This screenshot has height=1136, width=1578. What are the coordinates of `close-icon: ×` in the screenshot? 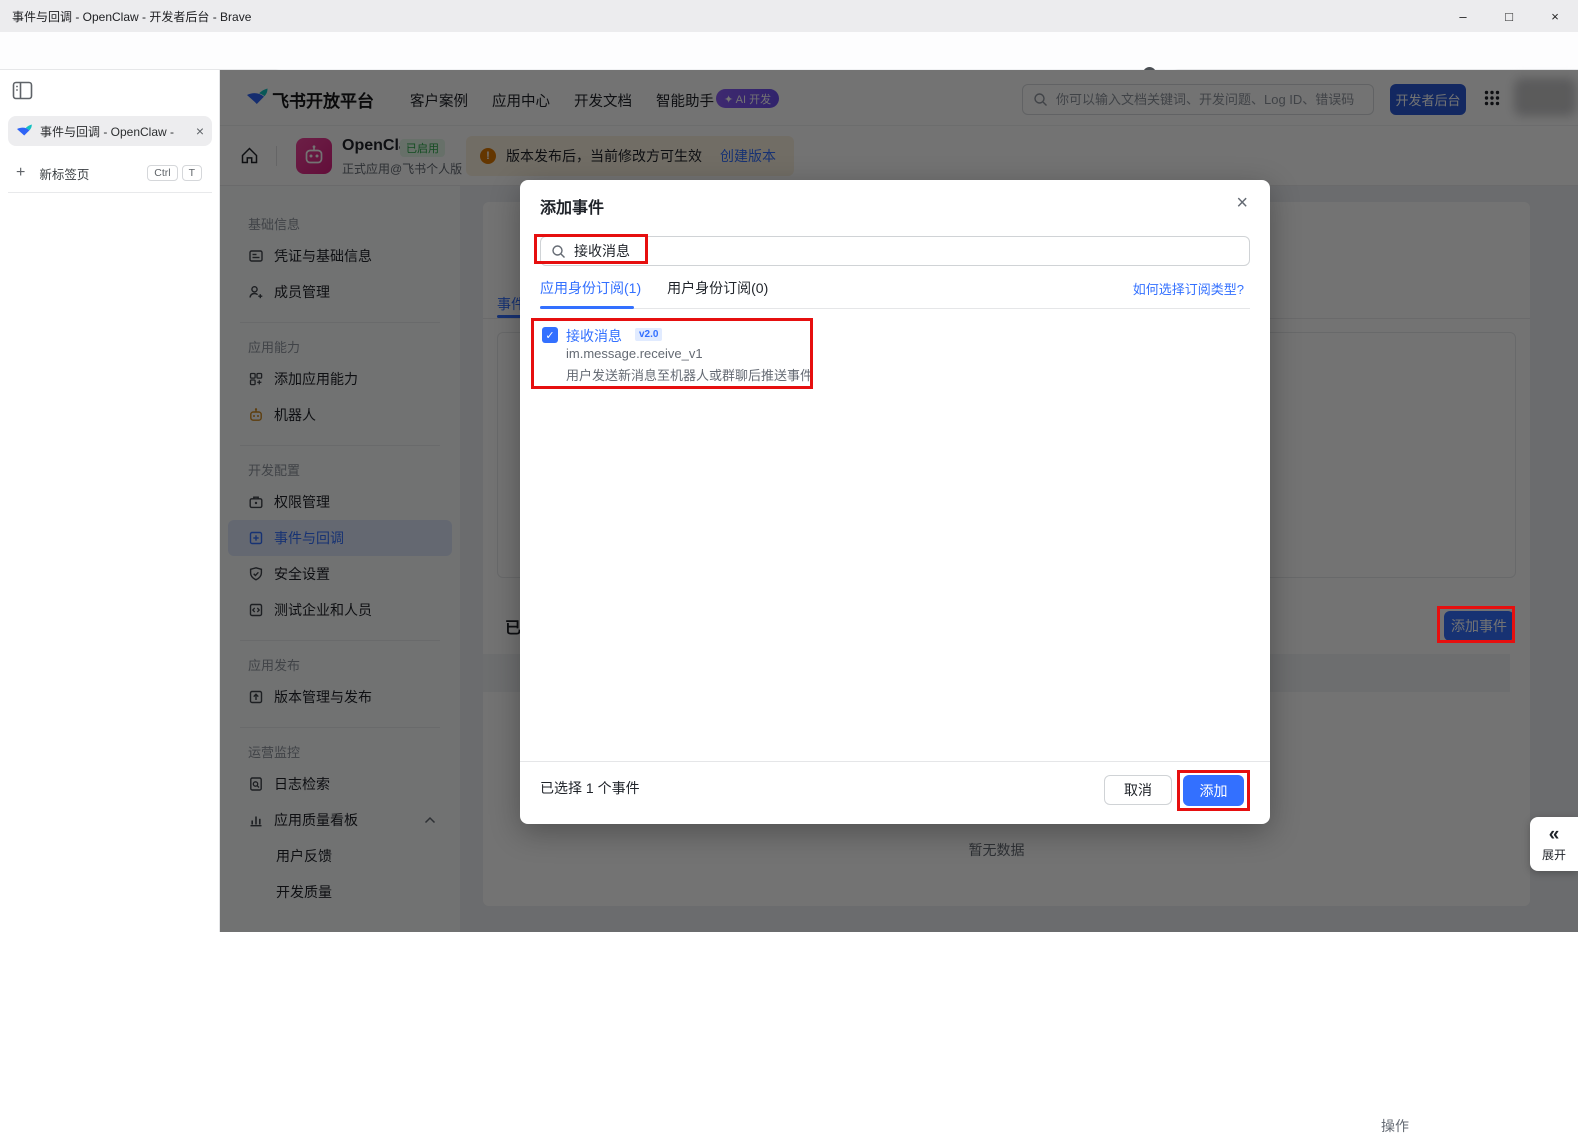 It's located at (1242, 203).